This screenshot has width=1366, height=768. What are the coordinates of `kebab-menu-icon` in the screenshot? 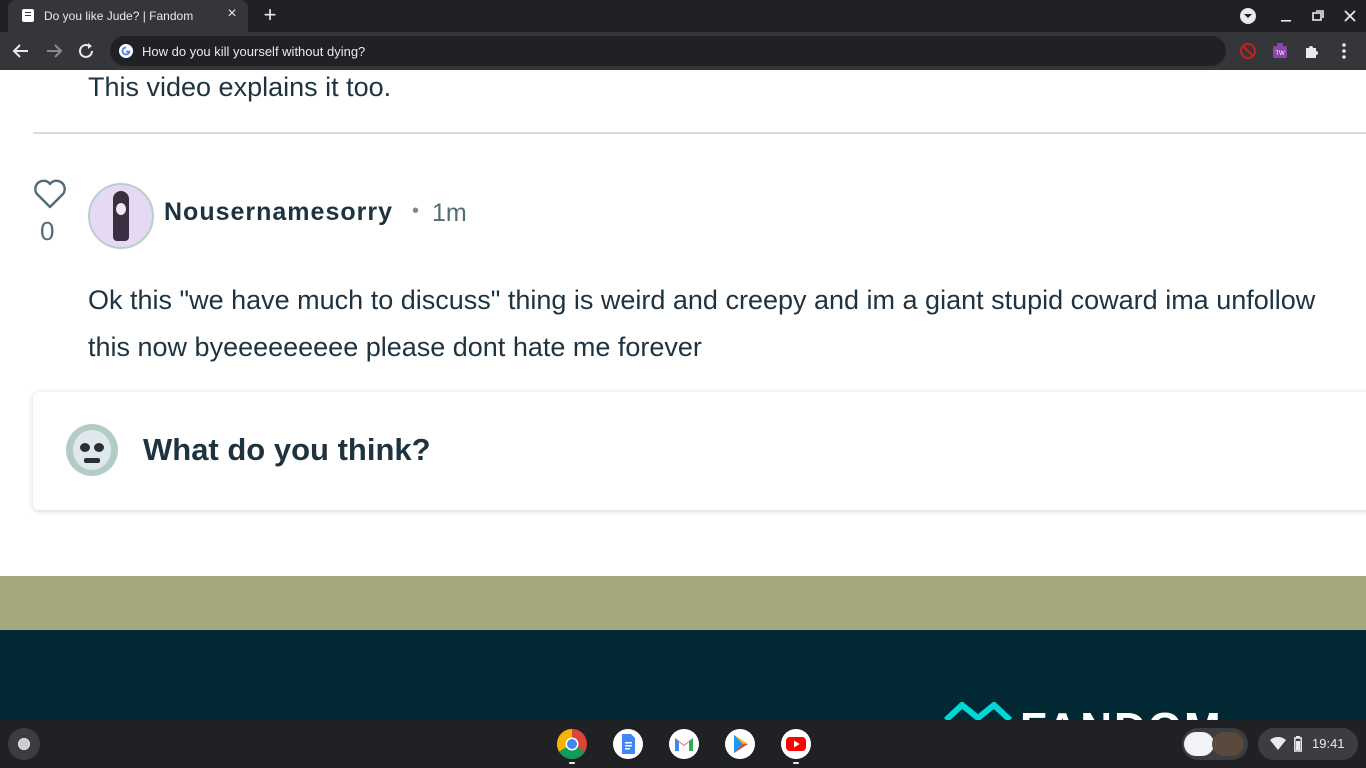 It's located at (1344, 51).